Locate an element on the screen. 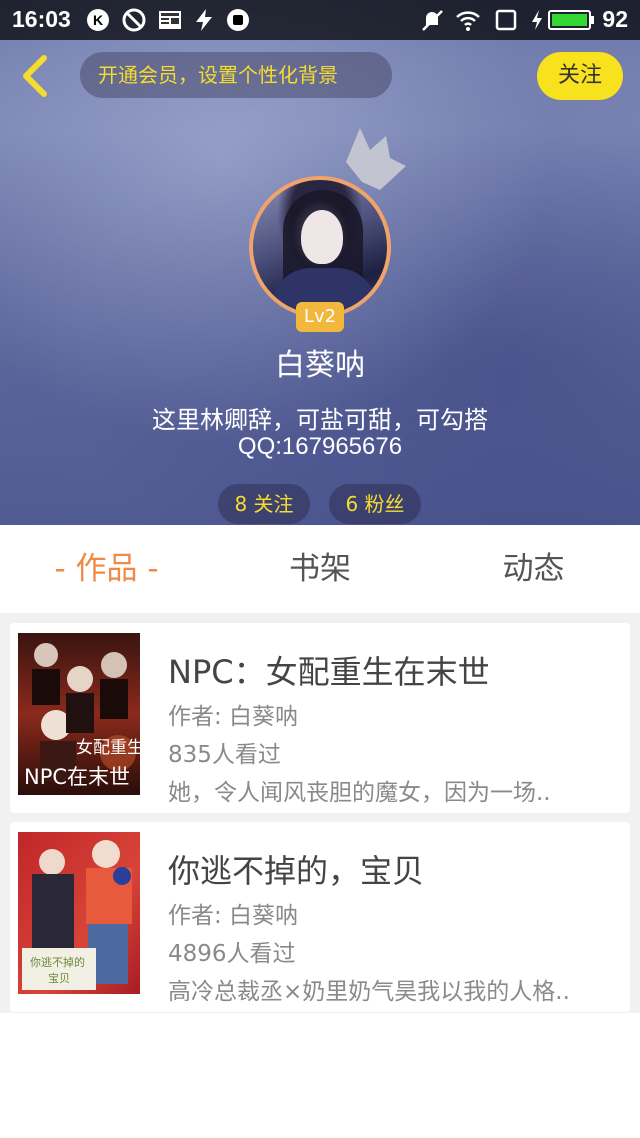 The height and width of the screenshot is (1138, 640). book-title: NPC：女配重生在末世 is located at coordinates (329, 670).